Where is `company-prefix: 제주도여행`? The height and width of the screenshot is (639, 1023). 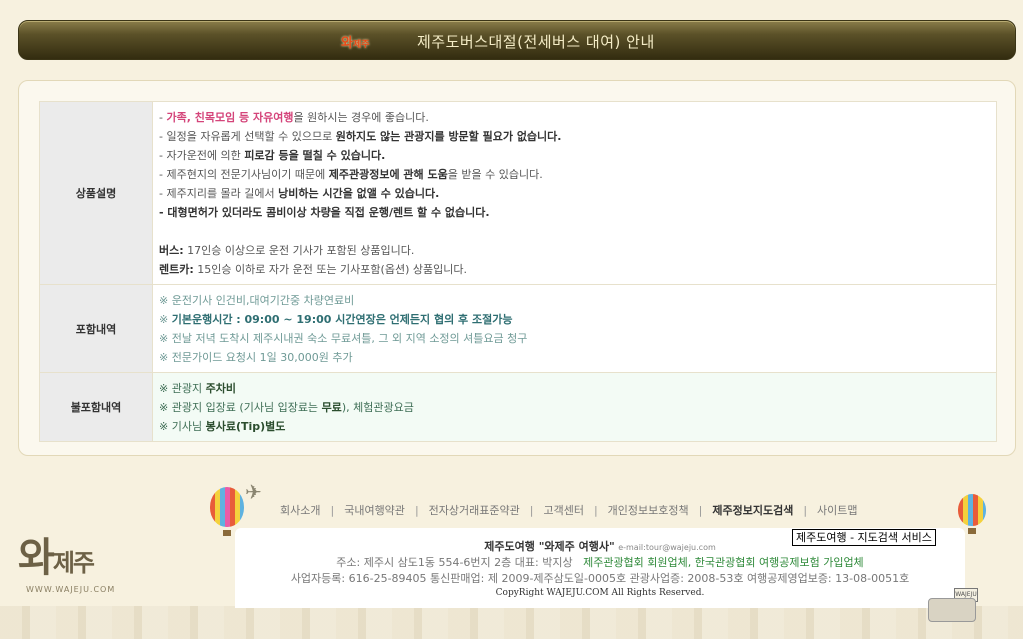
company-prefix: 제주도여행 is located at coordinates (511, 546).